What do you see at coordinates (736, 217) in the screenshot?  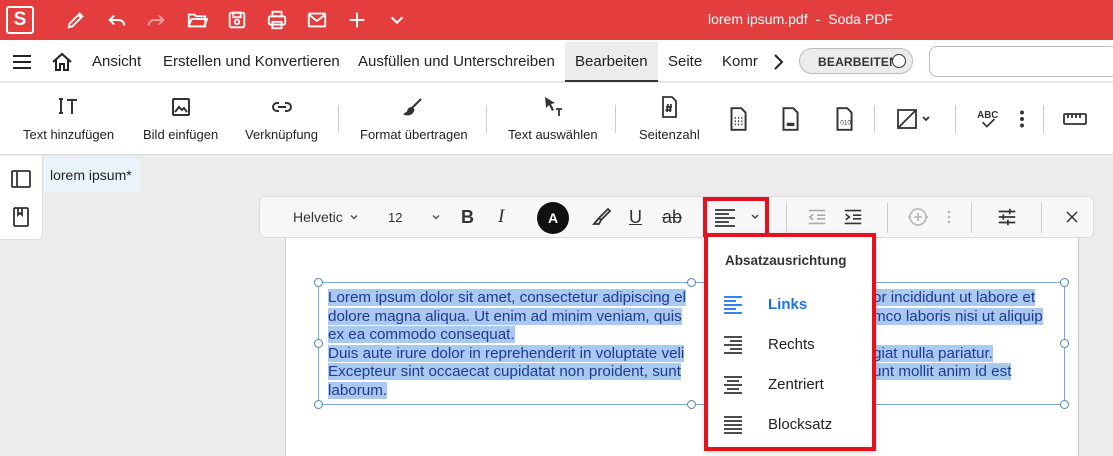 I see `paragraph-align-button` at bounding box center [736, 217].